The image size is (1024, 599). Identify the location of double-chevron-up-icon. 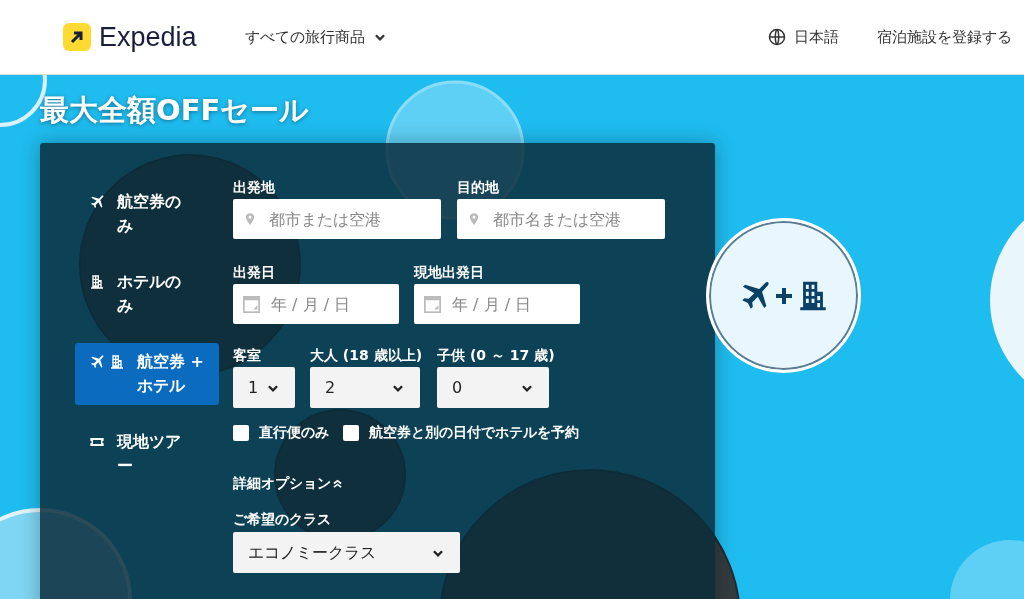
(337, 483).